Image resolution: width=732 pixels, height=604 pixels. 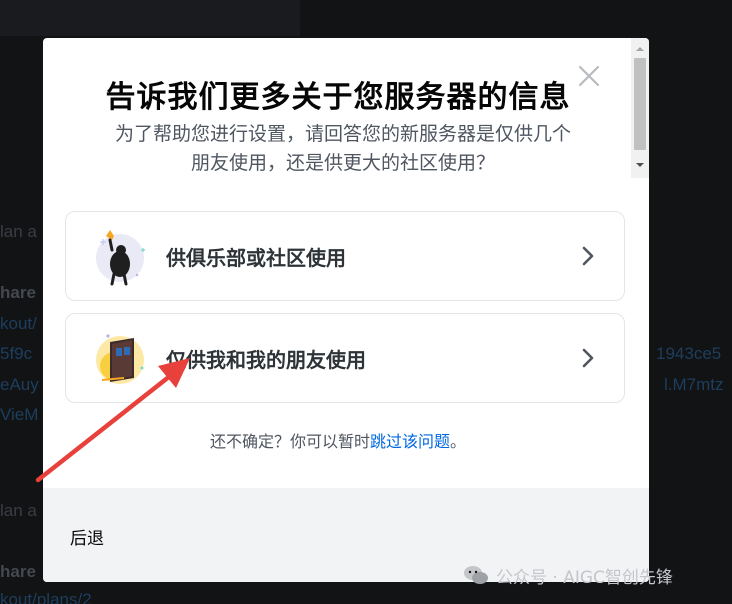 I want to click on background-text: l.M7mtz, so click(x=694, y=384).